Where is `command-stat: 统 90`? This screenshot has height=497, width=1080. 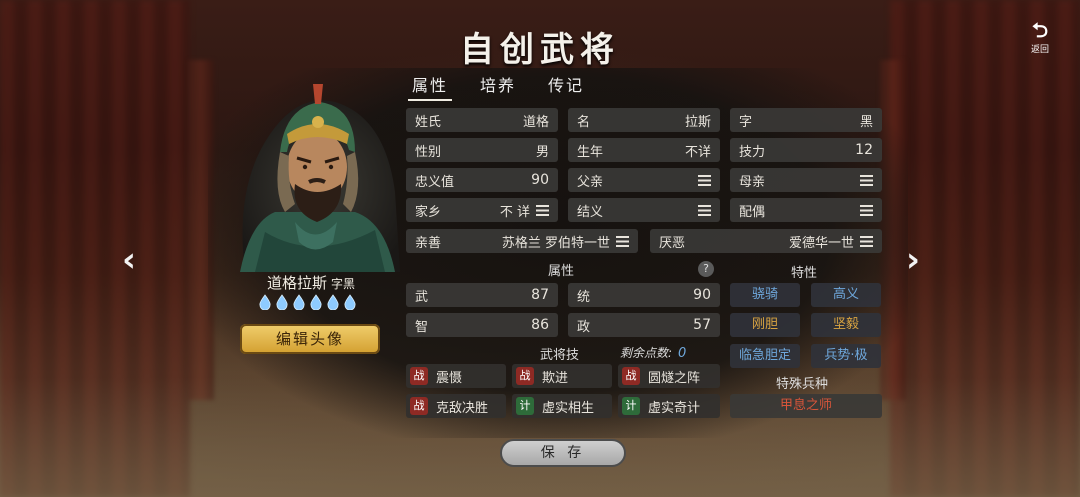
command-stat: 统 90 is located at coordinates (644, 295).